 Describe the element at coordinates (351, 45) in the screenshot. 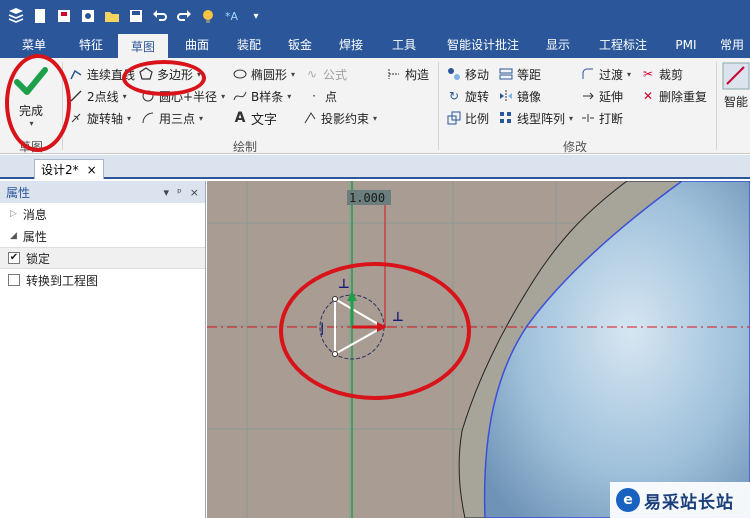

I see `tab-welding: 焊接` at that location.